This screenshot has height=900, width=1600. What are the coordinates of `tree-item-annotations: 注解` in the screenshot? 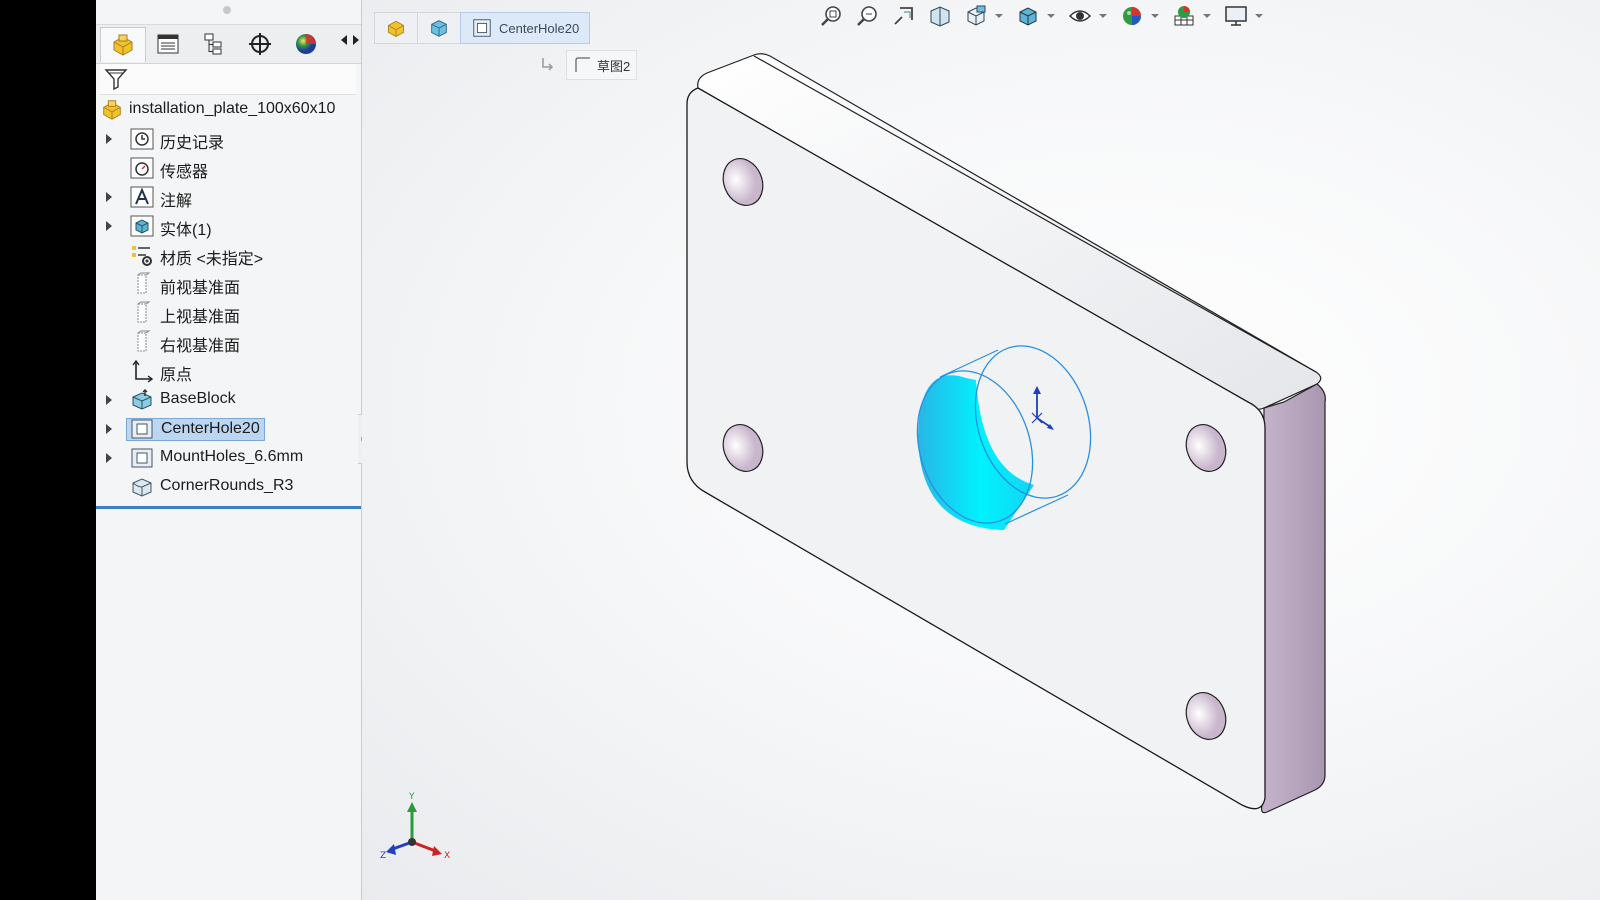 It's located at (228, 197).